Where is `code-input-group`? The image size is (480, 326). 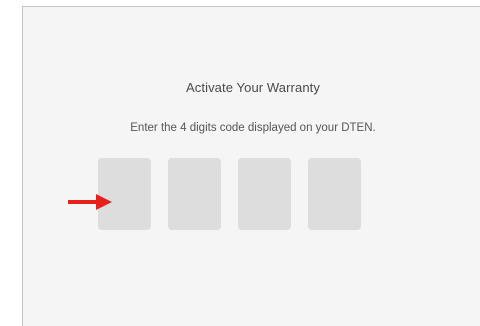 code-input-group is located at coordinates (229, 194).